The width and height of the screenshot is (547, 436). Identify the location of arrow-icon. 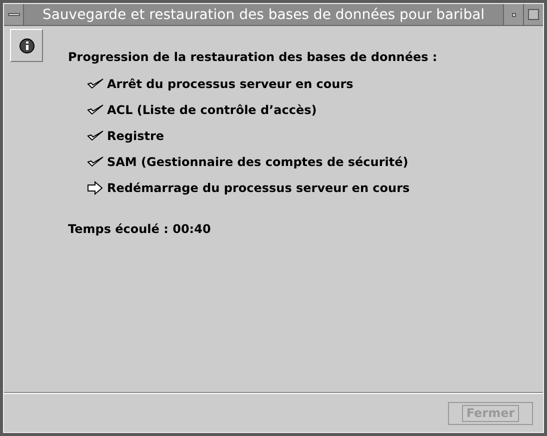
(95, 187).